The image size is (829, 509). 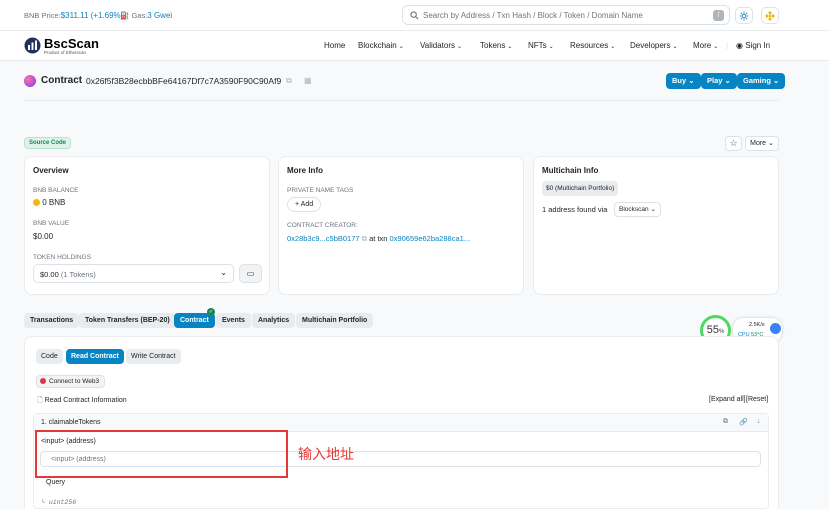 I want to click on wallet-icon: ▭, so click(x=250, y=273).